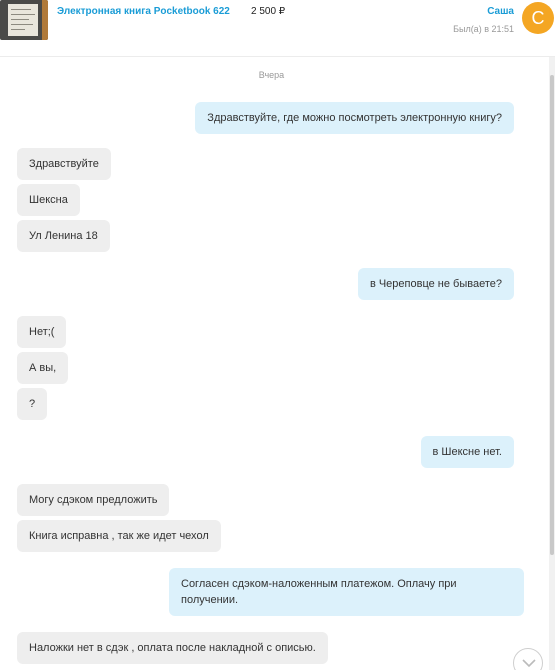 This screenshot has width=555, height=670. What do you see at coordinates (500, 11) in the screenshot?
I see `contact-name-link: Саша` at bounding box center [500, 11].